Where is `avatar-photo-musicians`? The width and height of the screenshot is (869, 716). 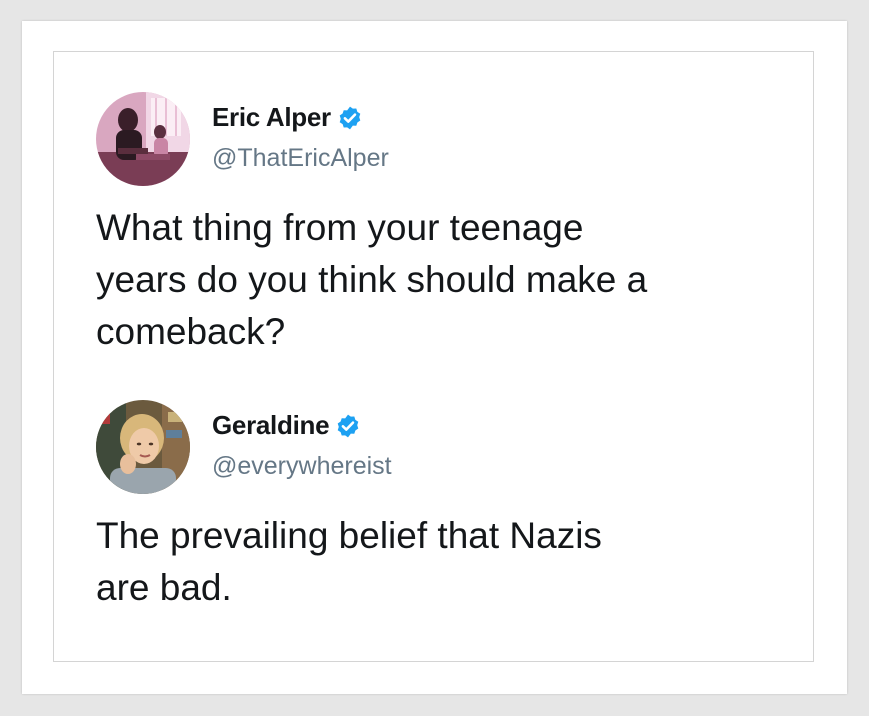
avatar-photo-musicians is located at coordinates (143, 139).